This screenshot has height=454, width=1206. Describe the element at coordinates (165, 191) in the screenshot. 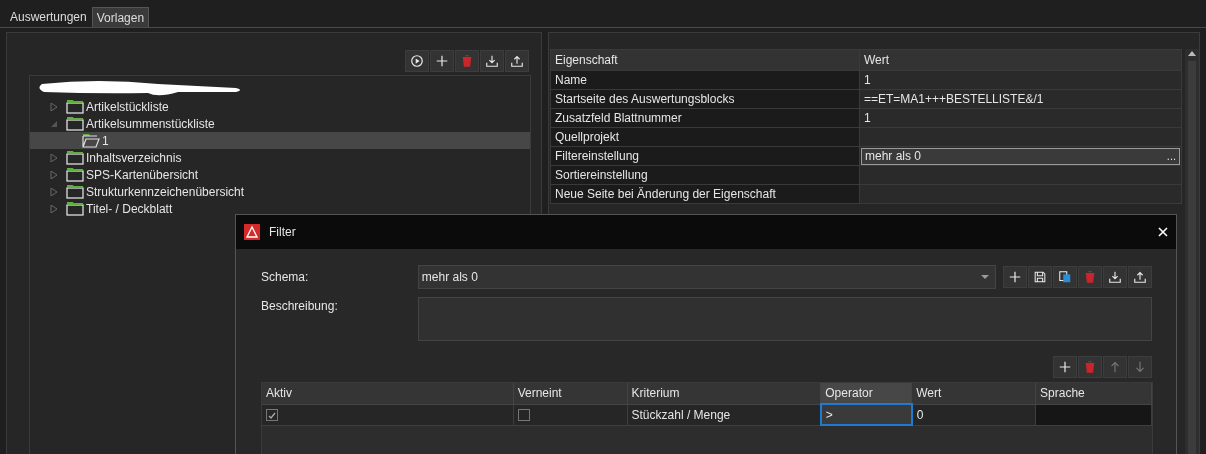

I see `tree-item-label: Strukturkennzeichenübersicht` at that location.